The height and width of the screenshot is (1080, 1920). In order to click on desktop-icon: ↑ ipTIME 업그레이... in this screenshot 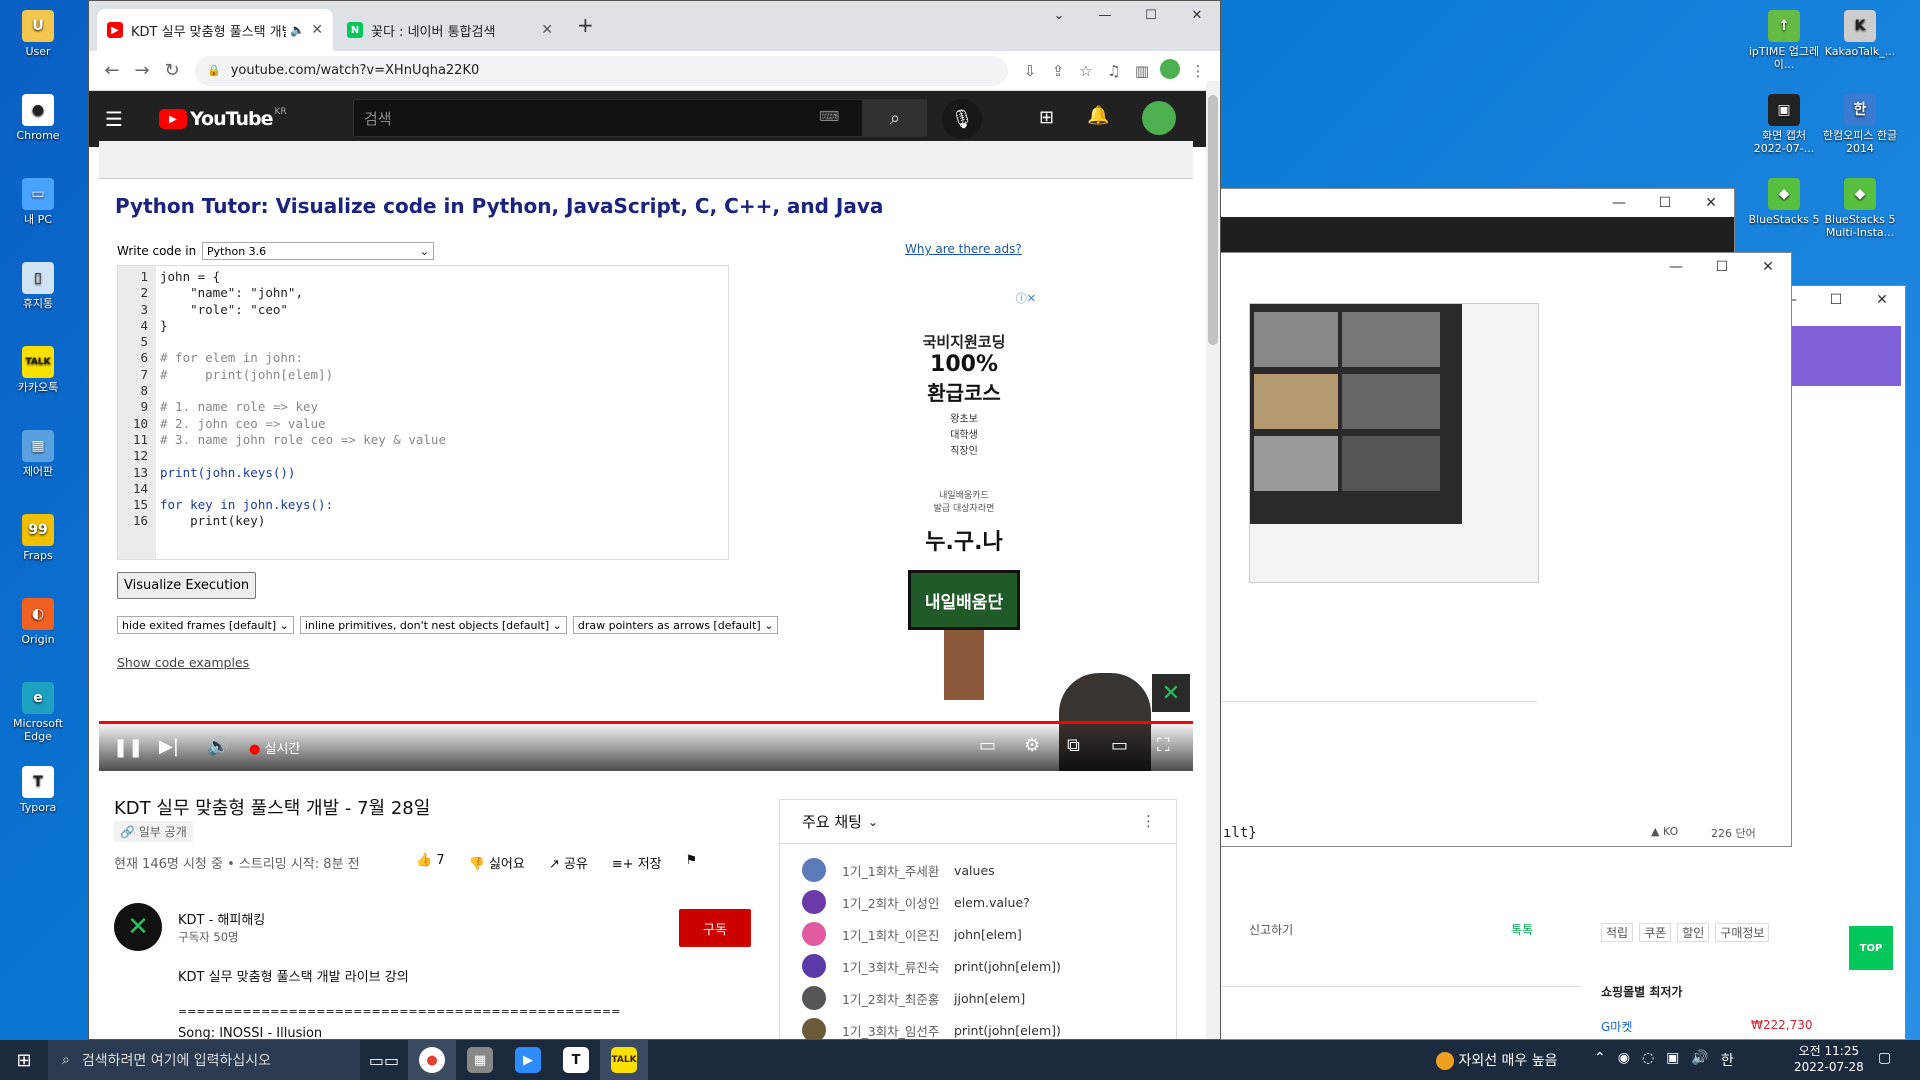, I will do `click(1784, 40)`.